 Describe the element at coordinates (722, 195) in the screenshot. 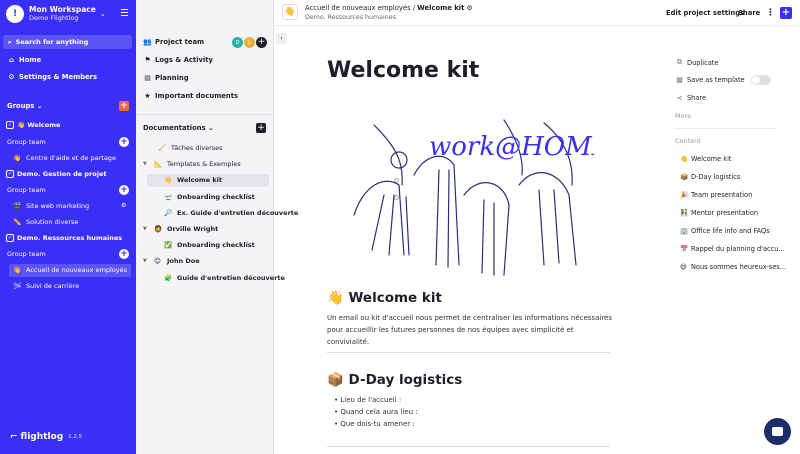

I see `toc-label: Team presentation` at that location.